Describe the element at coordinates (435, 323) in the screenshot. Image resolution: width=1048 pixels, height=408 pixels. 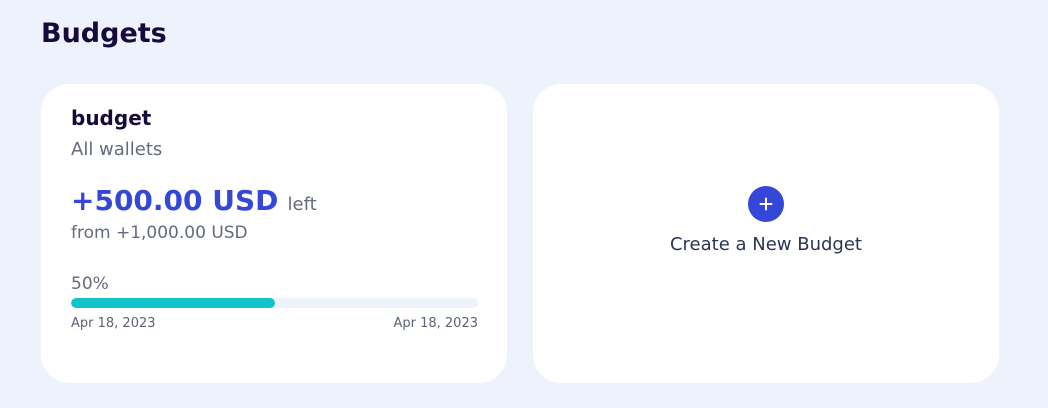
I see `budget-end-date: Apr 18, 2023` at that location.